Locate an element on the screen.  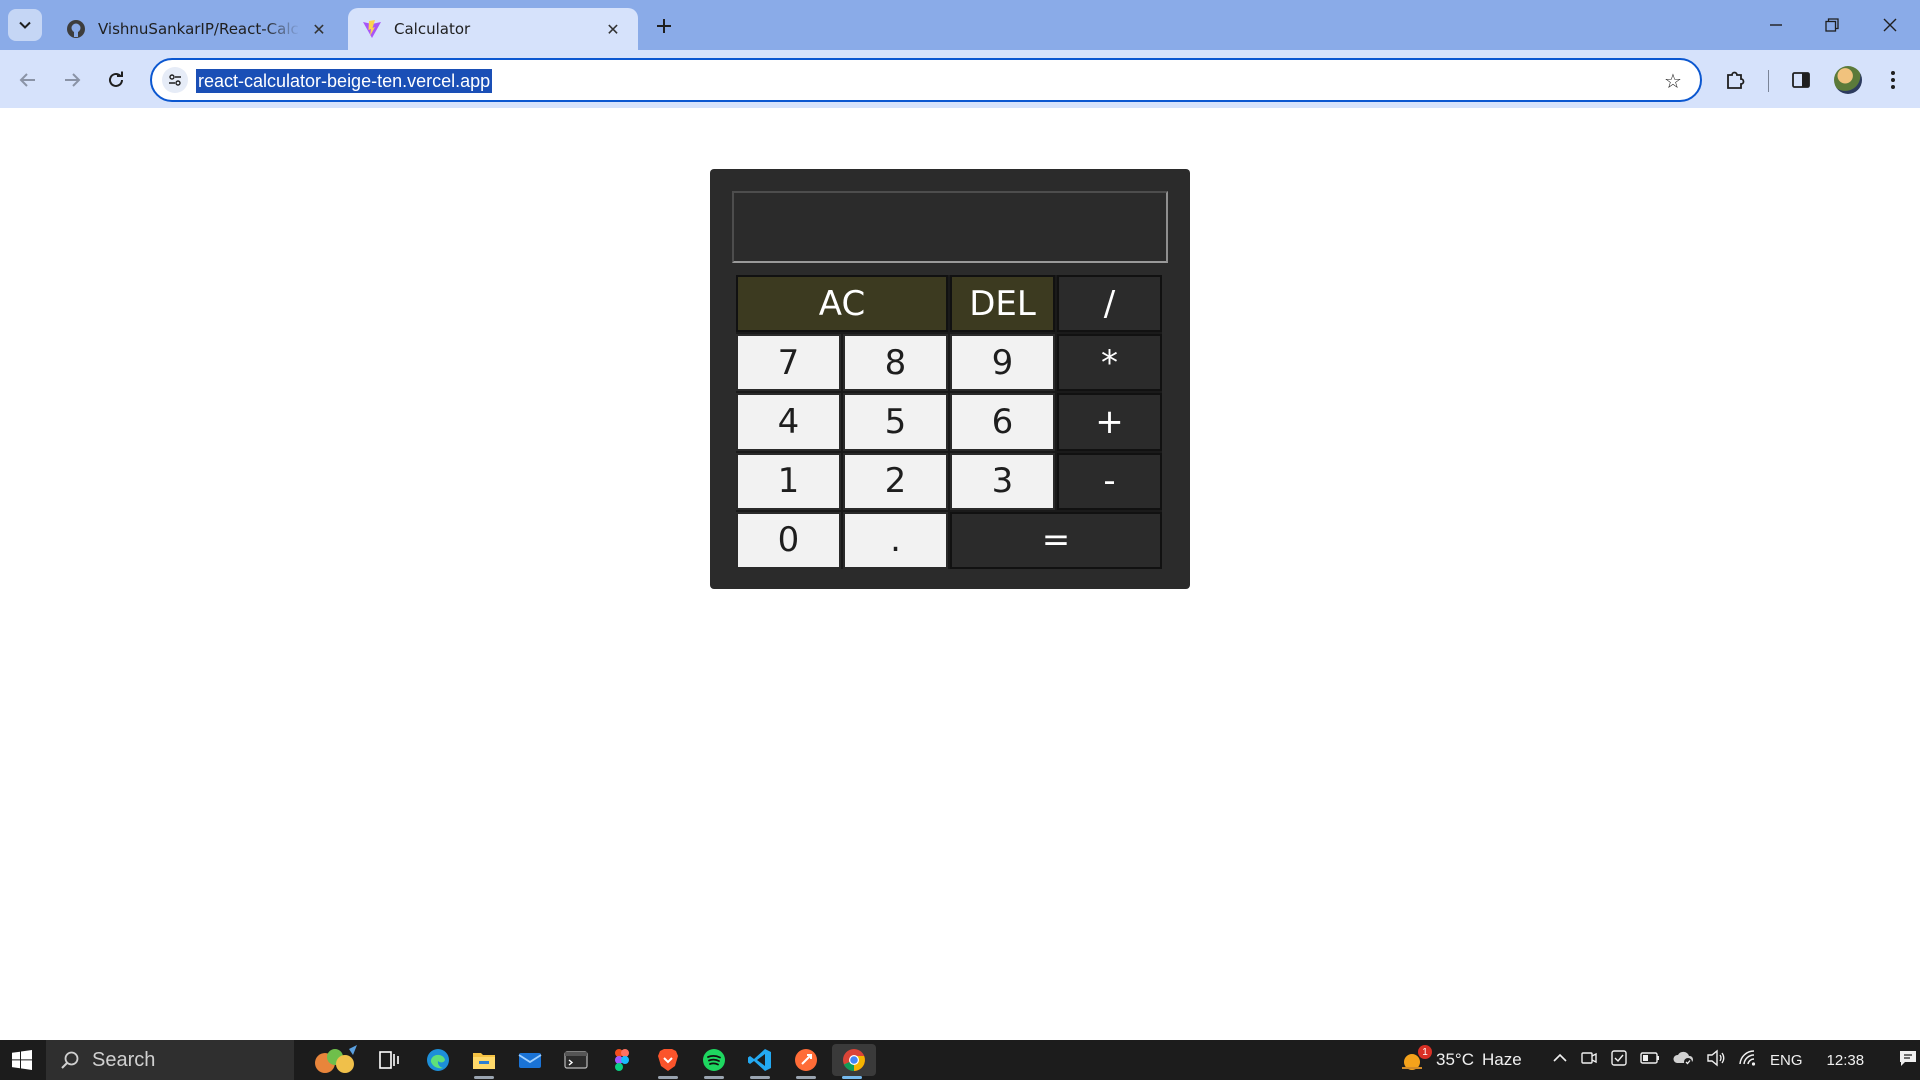
weather-alert-badge: 1 is located at coordinates (1425, 1052).